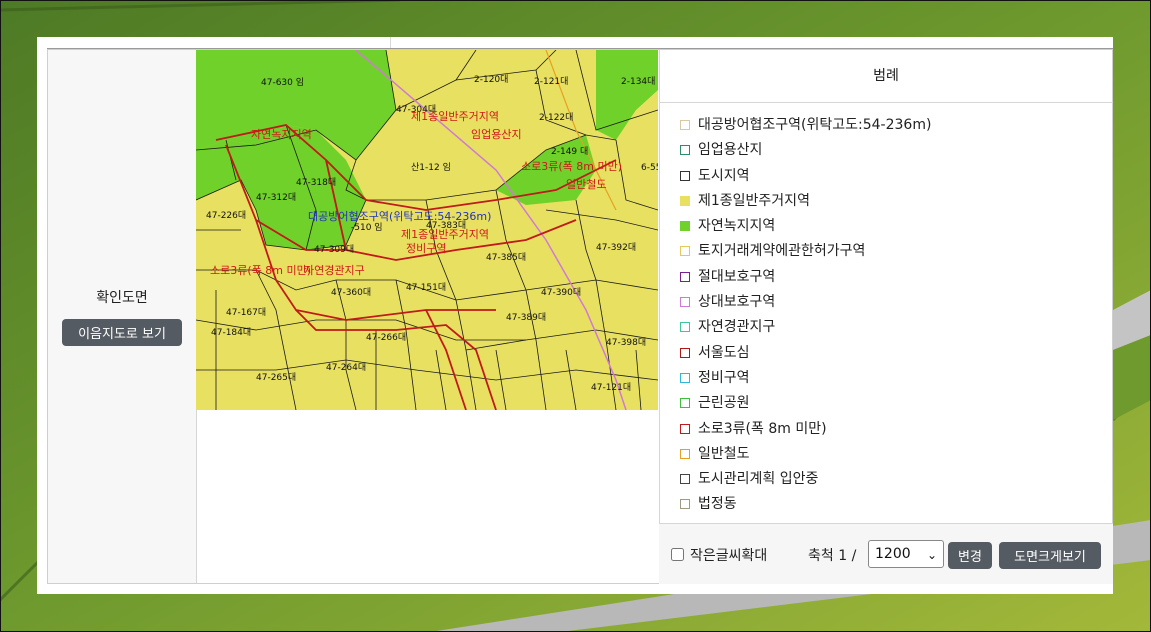 This screenshot has height=632, width=1151. What do you see at coordinates (893, 554) in the screenshot?
I see `scale-select-value: 1200` at bounding box center [893, 554].